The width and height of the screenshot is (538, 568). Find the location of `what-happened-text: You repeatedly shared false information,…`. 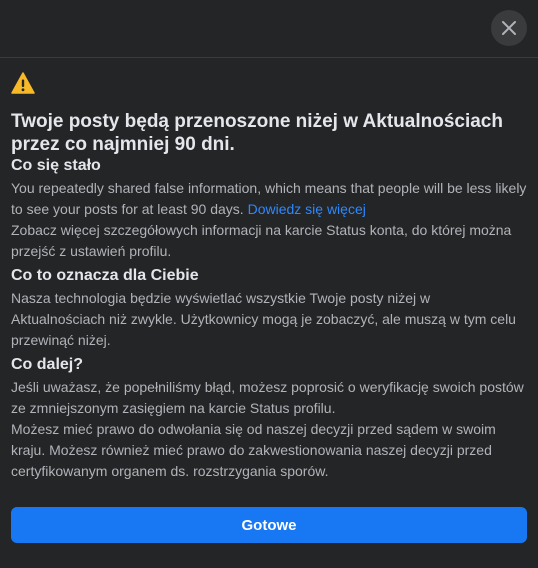

what-happened-text: You repeatedly shared false information,… is located at coordinates (269, 199).